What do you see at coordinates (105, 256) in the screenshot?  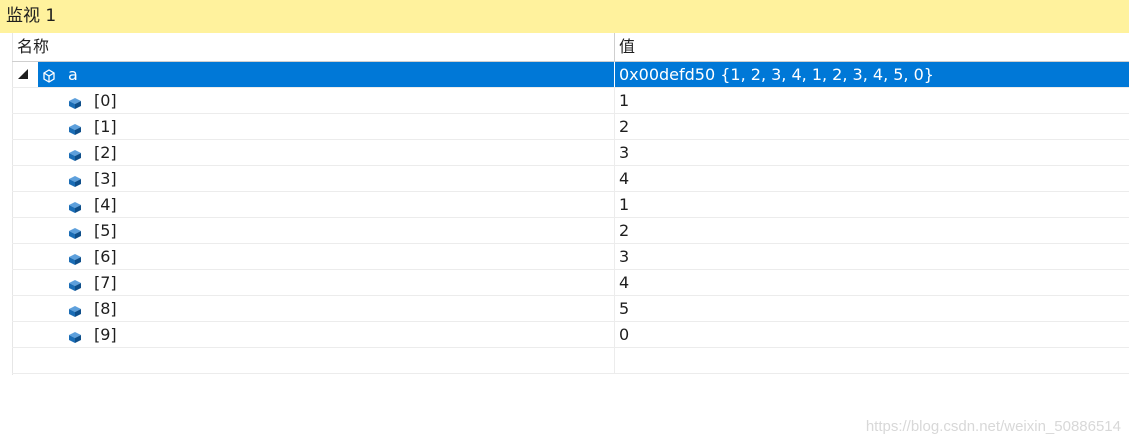 I see `element-name: [6]` at bounding box center [105, 256].